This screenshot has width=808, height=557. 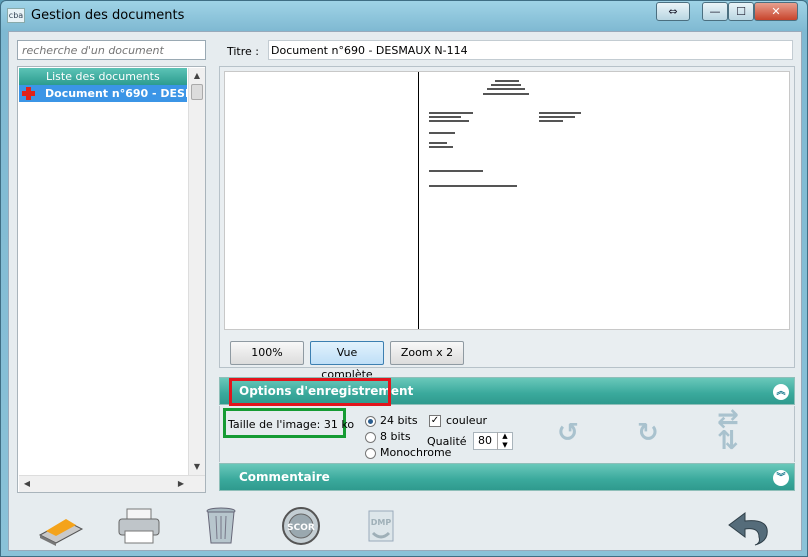 I want to click on expand-icon: ︾, so click(x=781, y=478).